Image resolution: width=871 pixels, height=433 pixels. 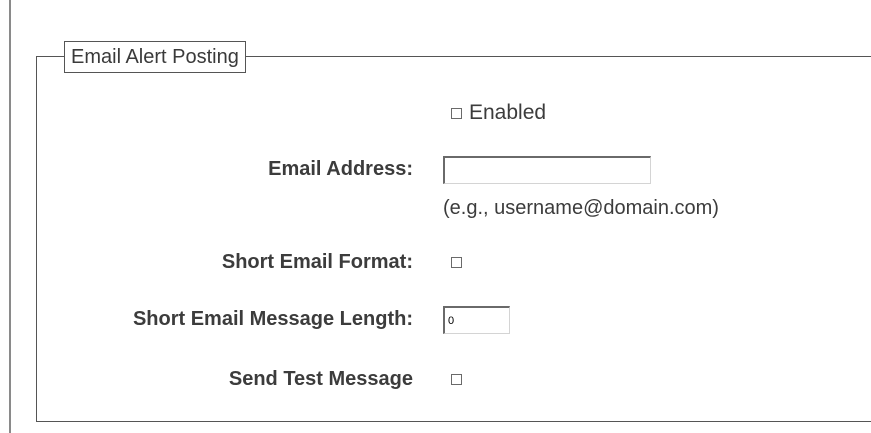 What do you see at coordinates (10, 216) in the screenshot?
I see `left-divider` at bounding box center [10, 216].